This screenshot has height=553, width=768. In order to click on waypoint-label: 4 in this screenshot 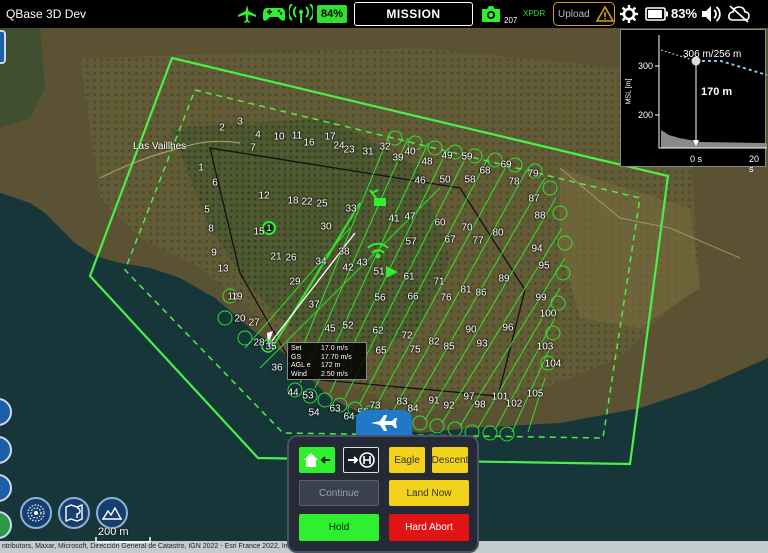, I will do `click(258, 135)`.